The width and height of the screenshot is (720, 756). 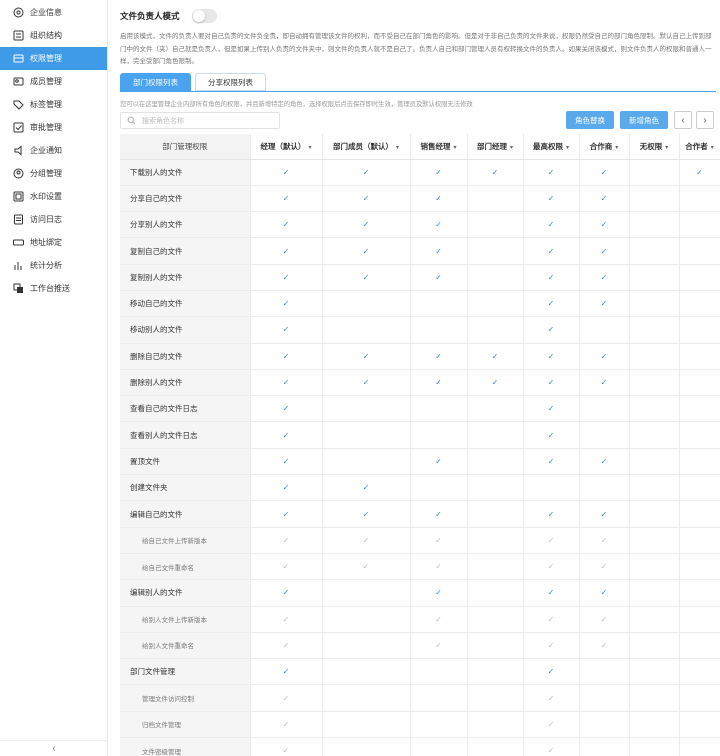 I want to click on sidebar-item: 统计分析, so click(x=53, y=265).